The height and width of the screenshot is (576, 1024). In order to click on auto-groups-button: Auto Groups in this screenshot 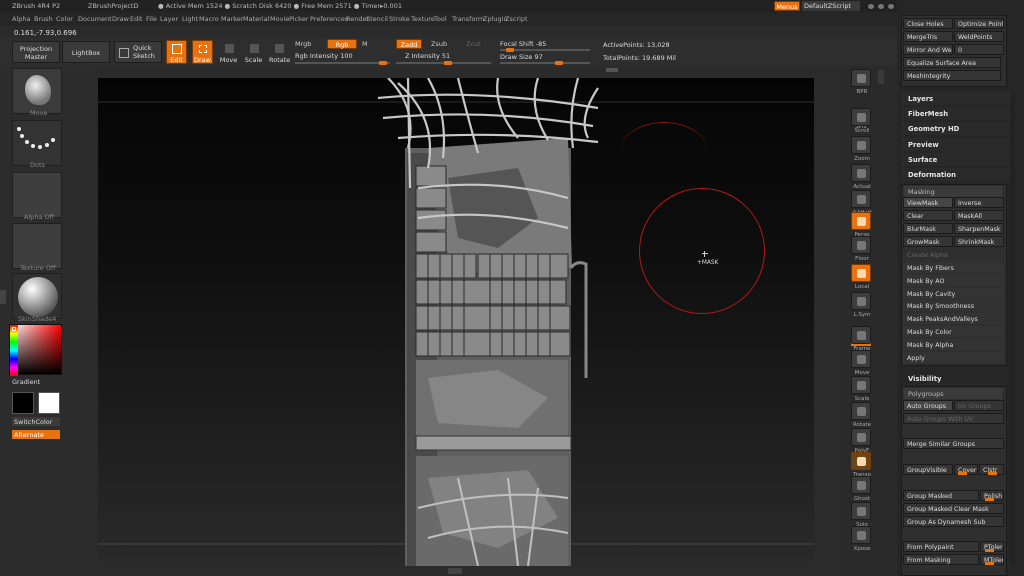, I will do `click(928, 405)`.